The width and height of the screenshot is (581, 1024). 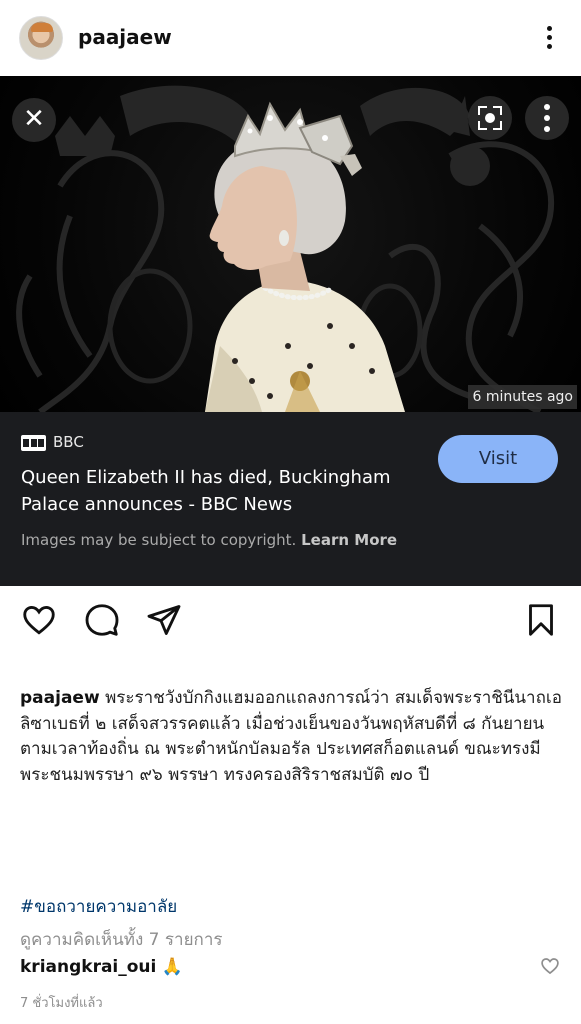 I want to click on view-all-comments-link: ดูความคิดเห็นทั้ง 7 รายการ, so click(x=121, y=939).